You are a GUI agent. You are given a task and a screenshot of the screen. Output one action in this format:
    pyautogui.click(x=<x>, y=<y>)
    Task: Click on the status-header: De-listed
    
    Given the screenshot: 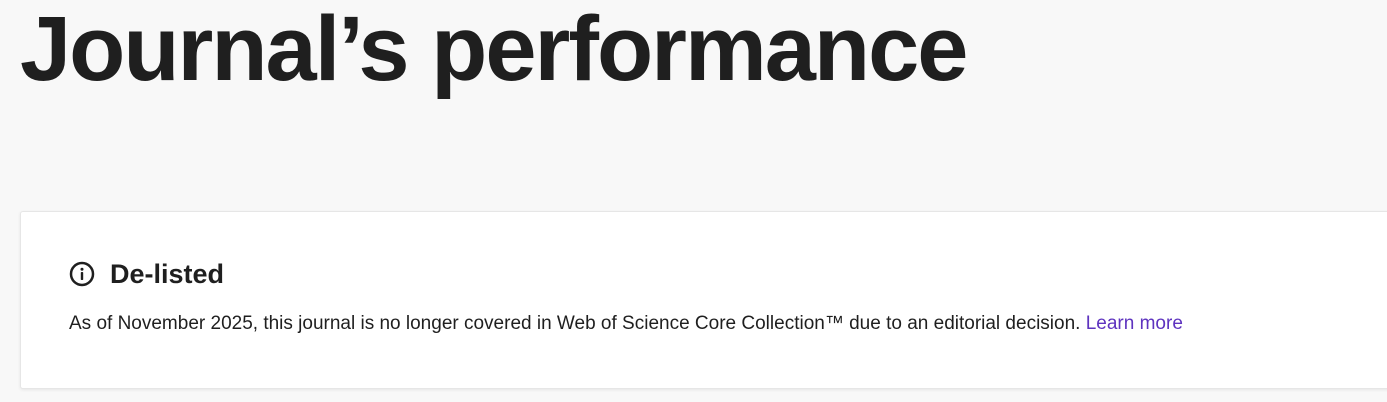 What is the action you would take?
    pyautogui.click(x=146, y=274)
    